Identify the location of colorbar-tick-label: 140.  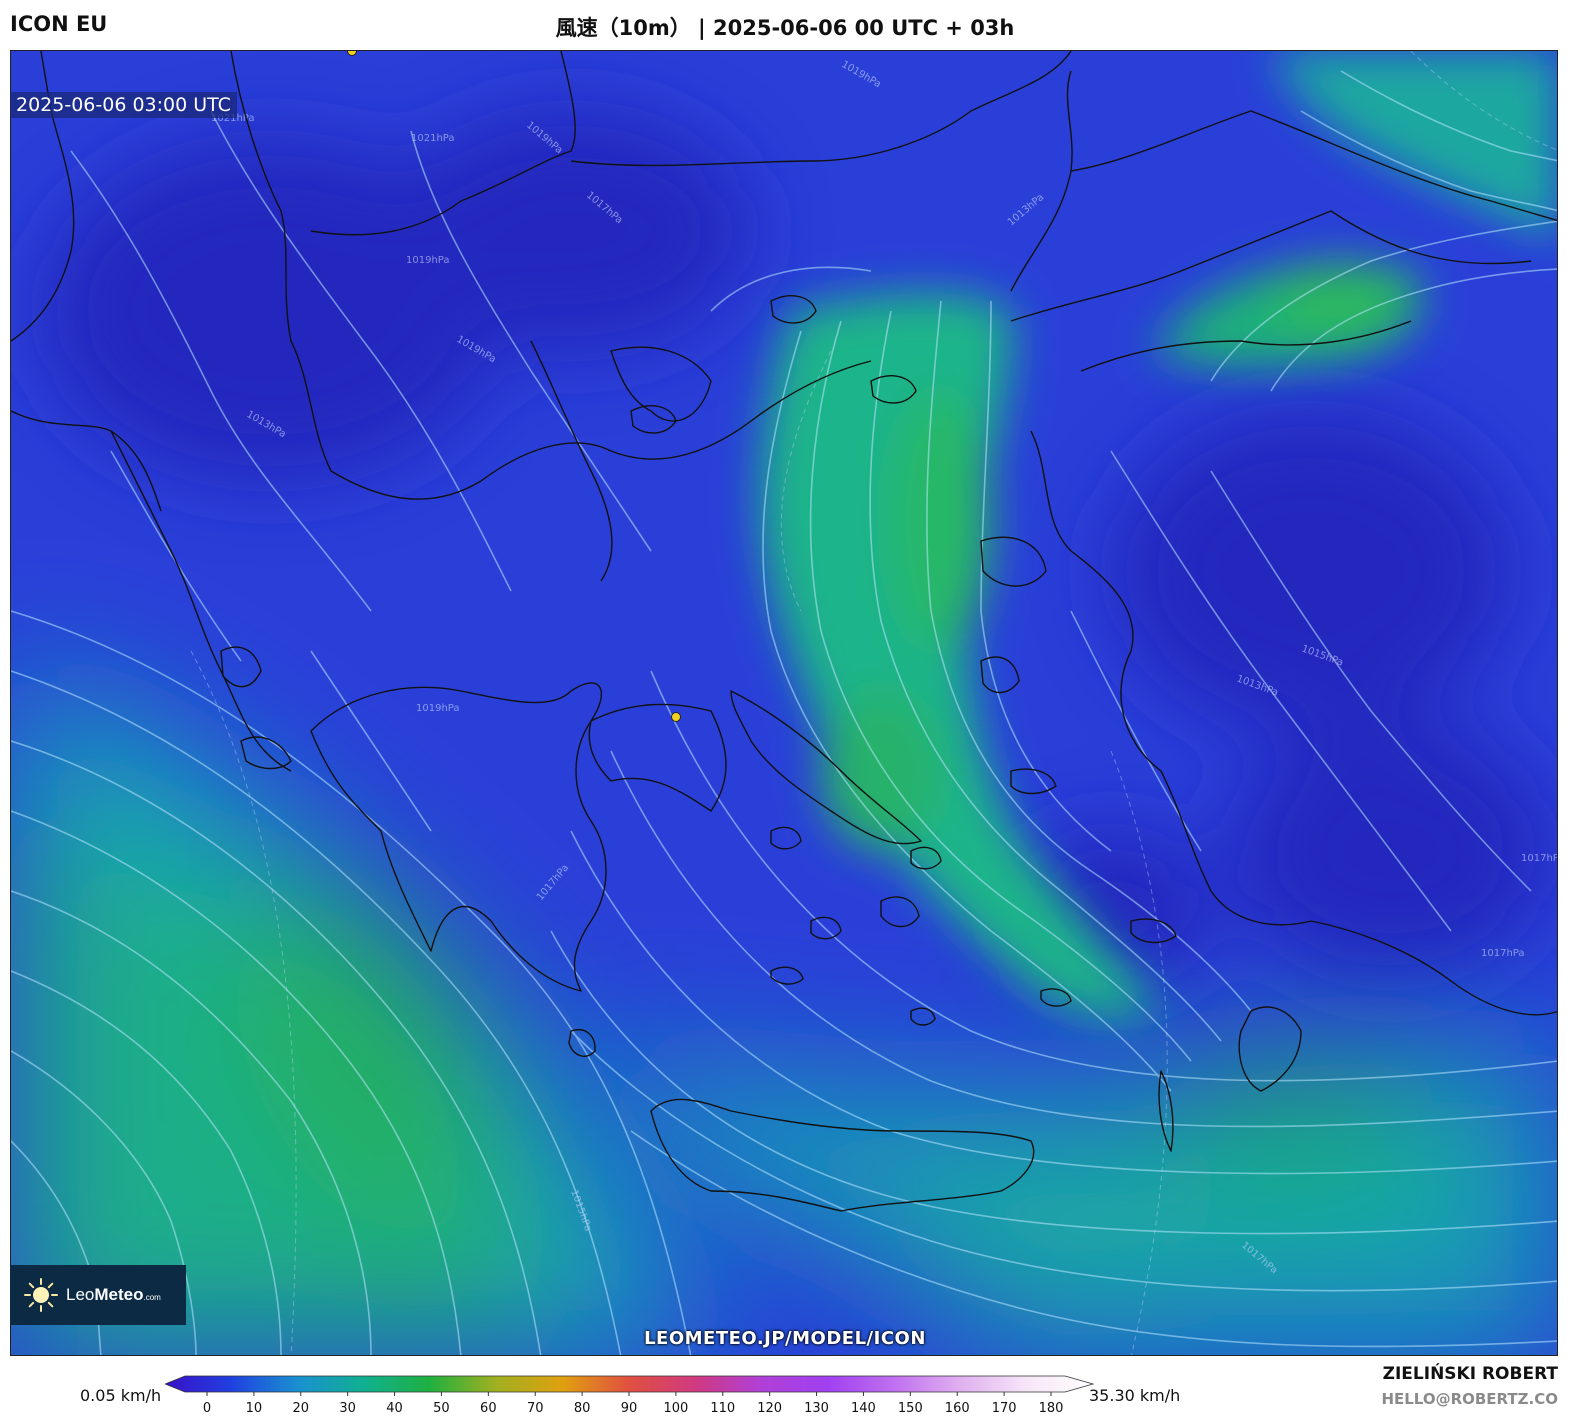
(863, 1408).